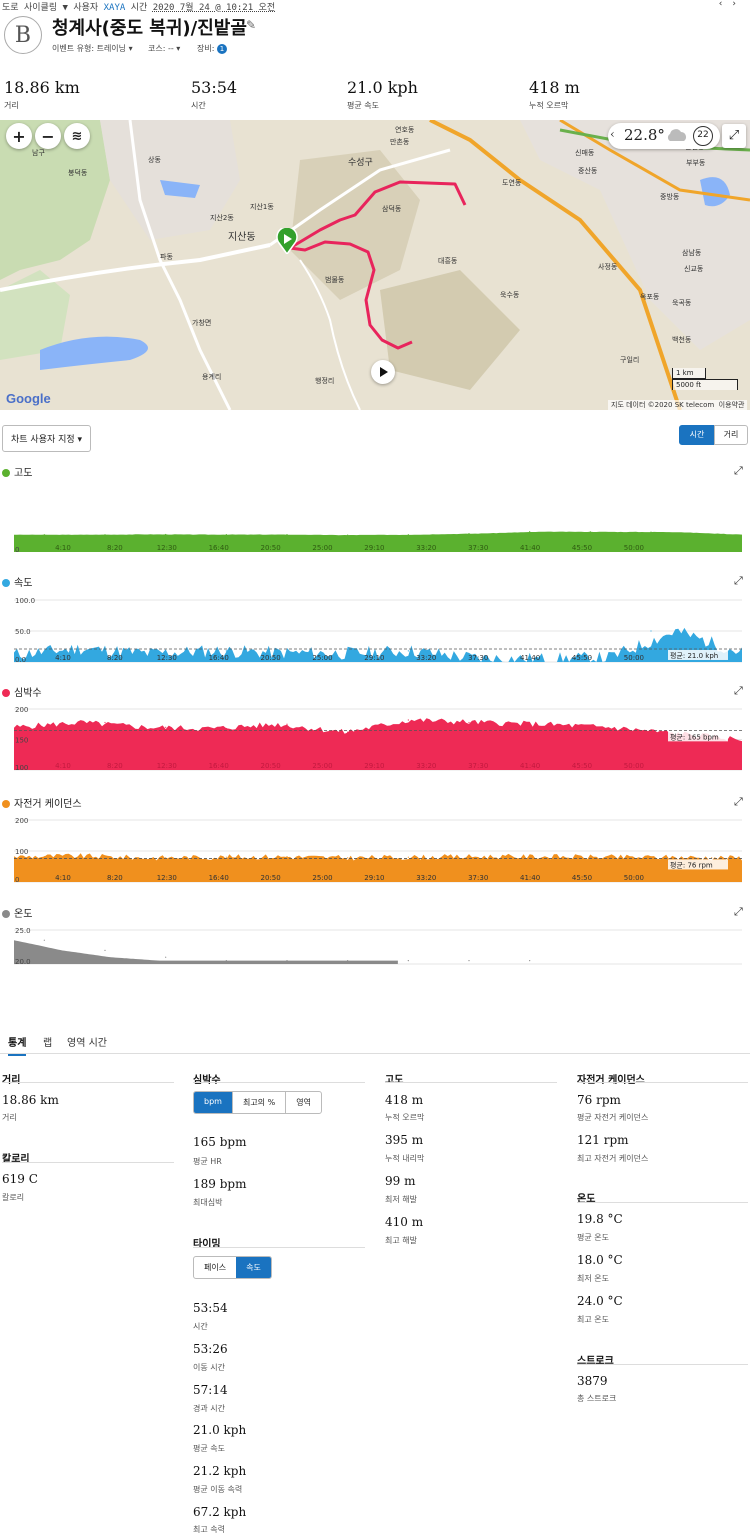  What do you see at coordinates (375, 1043) in the screenshot?
I see `stats-tabbar` at bounding box center [375, 1043].